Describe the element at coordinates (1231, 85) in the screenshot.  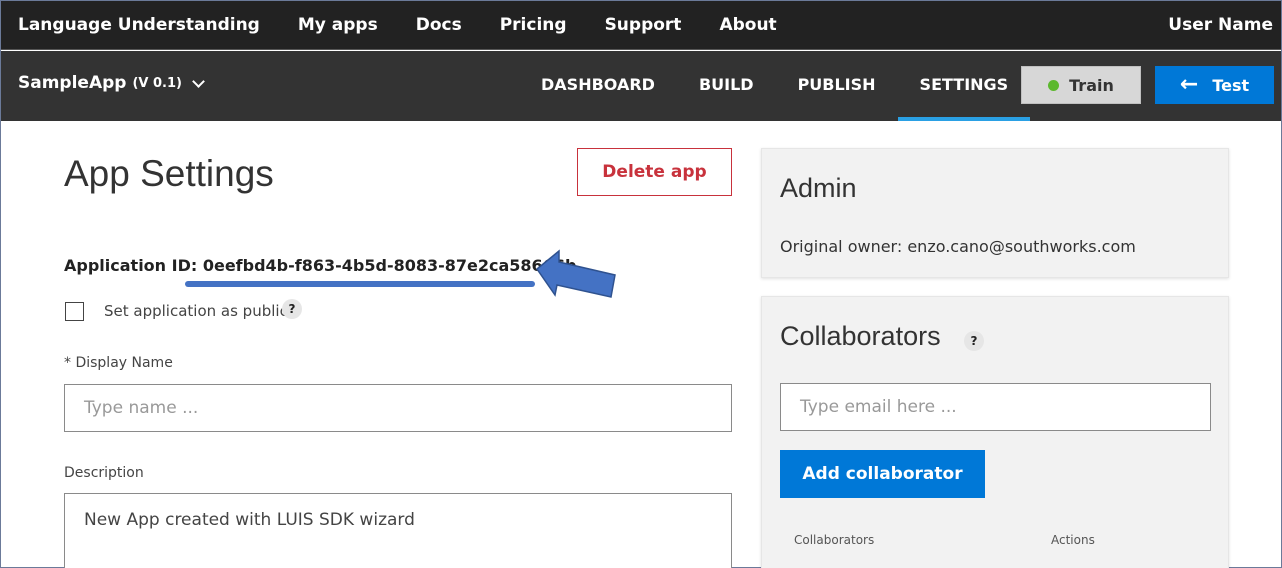
I see `test-label: Test` at that location.